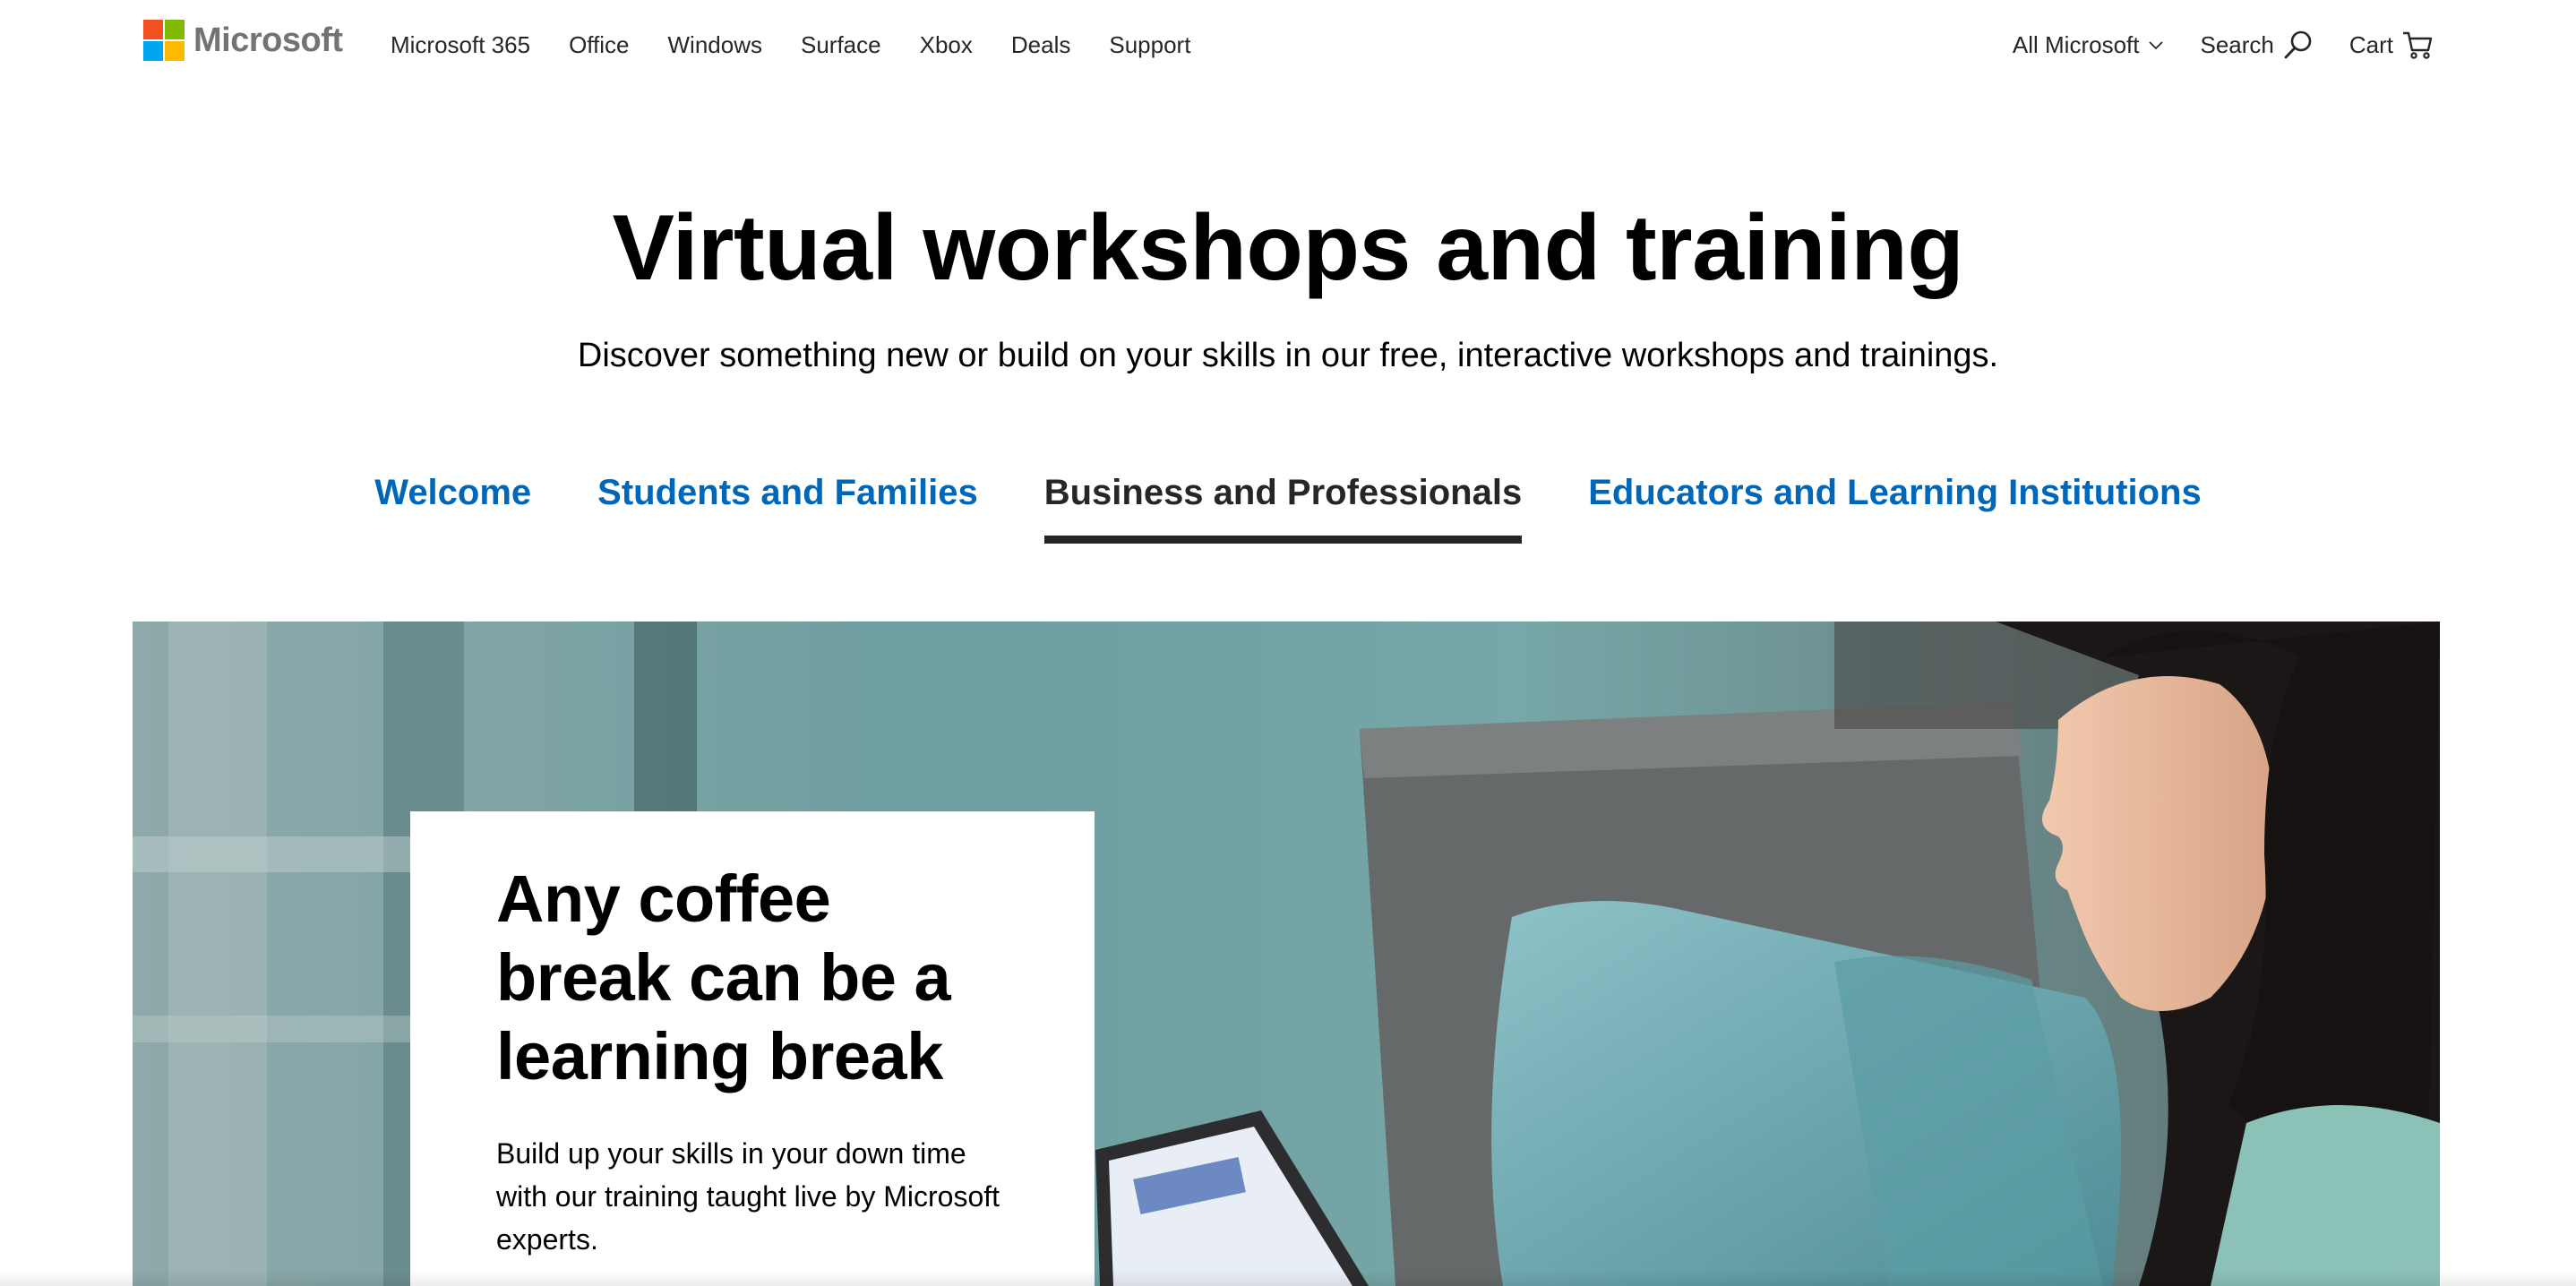  What do you see at coordinates (946, 45) in the screenshot?
I see `nav-xbox: Xbox` at bounding box center [946, 45].